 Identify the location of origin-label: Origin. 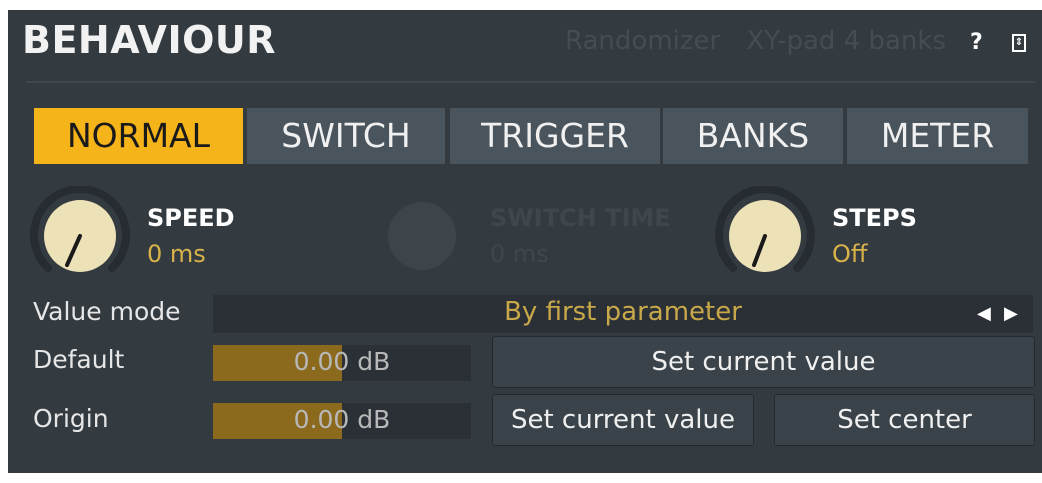
(71, 418).